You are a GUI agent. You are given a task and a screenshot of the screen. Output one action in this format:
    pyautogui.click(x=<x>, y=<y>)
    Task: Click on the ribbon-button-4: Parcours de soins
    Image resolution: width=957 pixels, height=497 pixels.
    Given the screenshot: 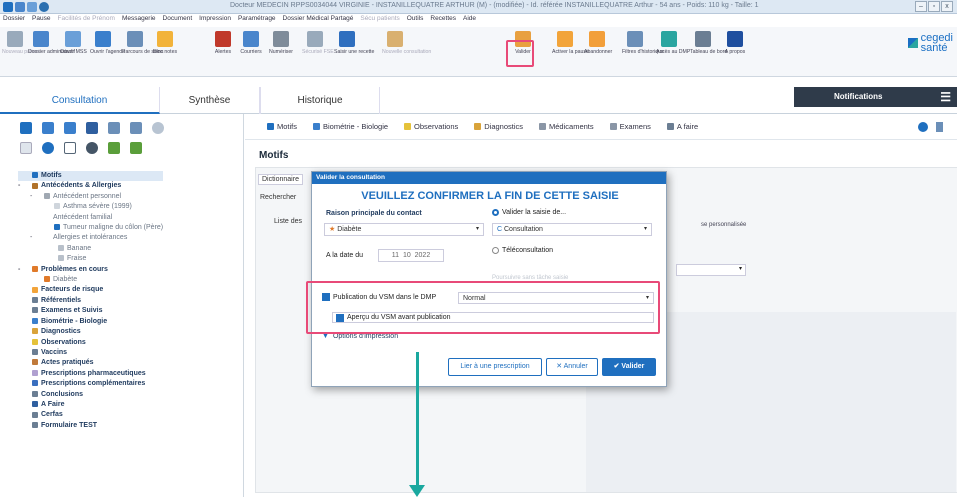 What is the action you would take?
    pyautogui.click(x=143, y=43)
    